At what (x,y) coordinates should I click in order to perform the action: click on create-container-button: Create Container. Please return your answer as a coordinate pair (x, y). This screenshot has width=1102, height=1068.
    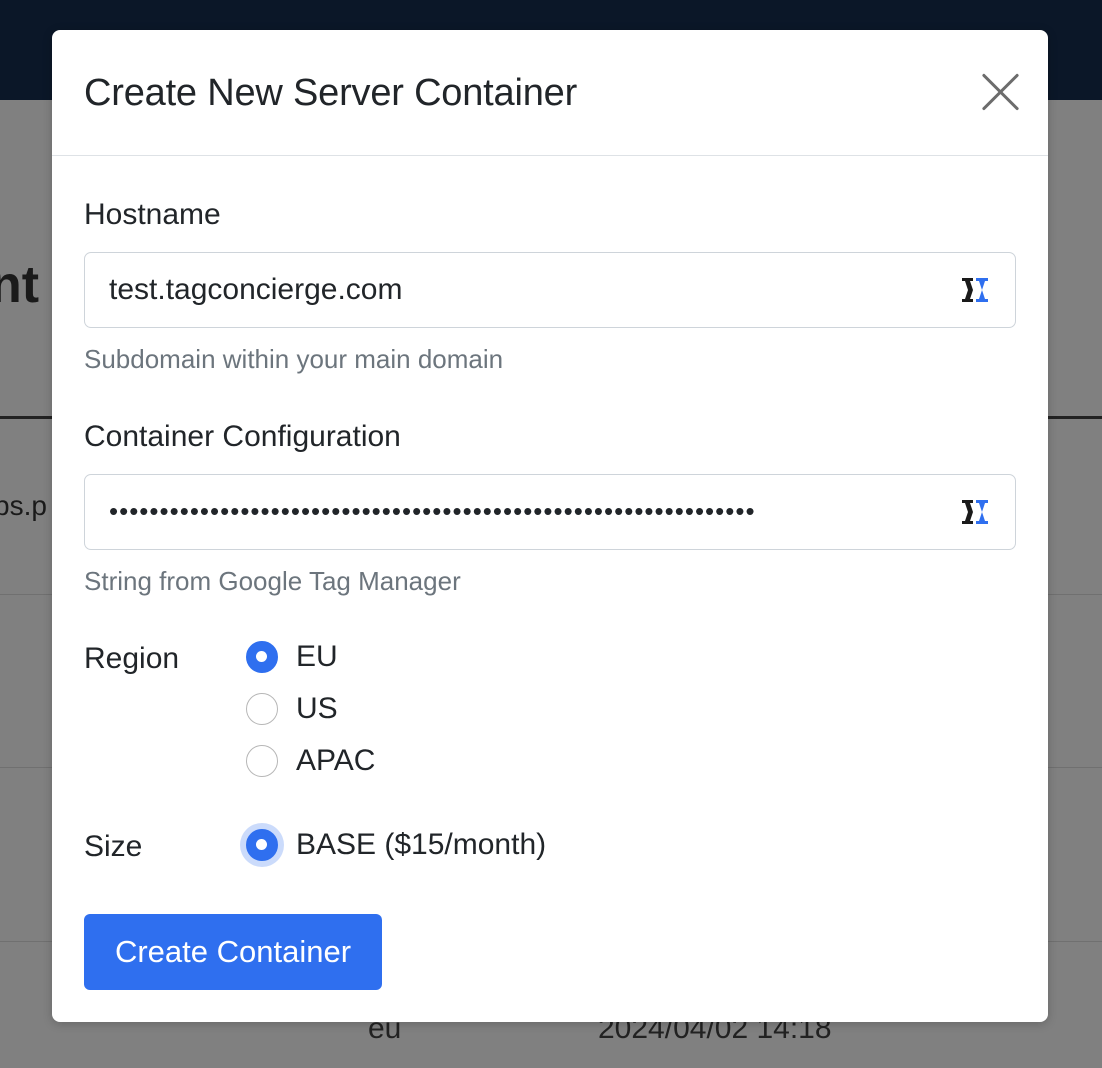
    Looking at the image, I should click on (233, 952).